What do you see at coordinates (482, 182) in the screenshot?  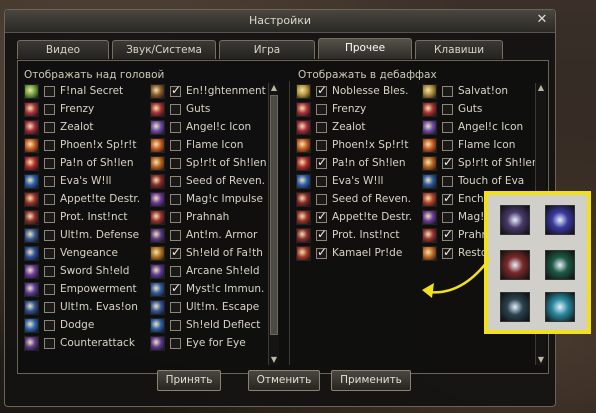 I see `option-row: Touch of Eva` at bounding box center [482, 182].